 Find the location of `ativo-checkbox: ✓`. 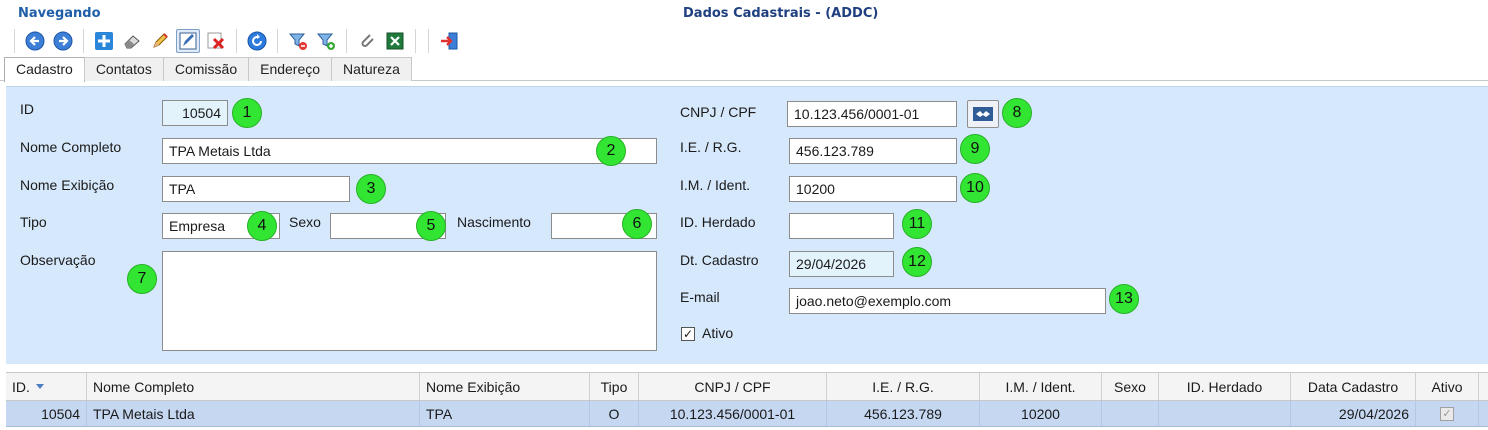

ativo-checkbox: ✓ is located at coordinates (688, 334).